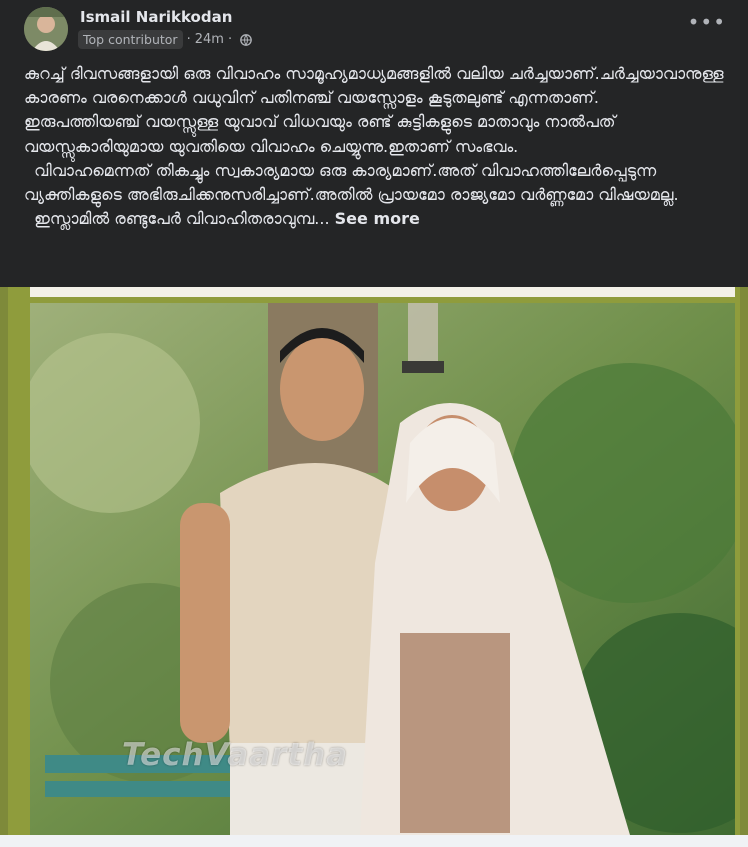 The height and width of the screenshot is (847, 748). Describe the element at coordinates (374, 841) in the screenshot. I see `feed-bottom-bar` at that location.